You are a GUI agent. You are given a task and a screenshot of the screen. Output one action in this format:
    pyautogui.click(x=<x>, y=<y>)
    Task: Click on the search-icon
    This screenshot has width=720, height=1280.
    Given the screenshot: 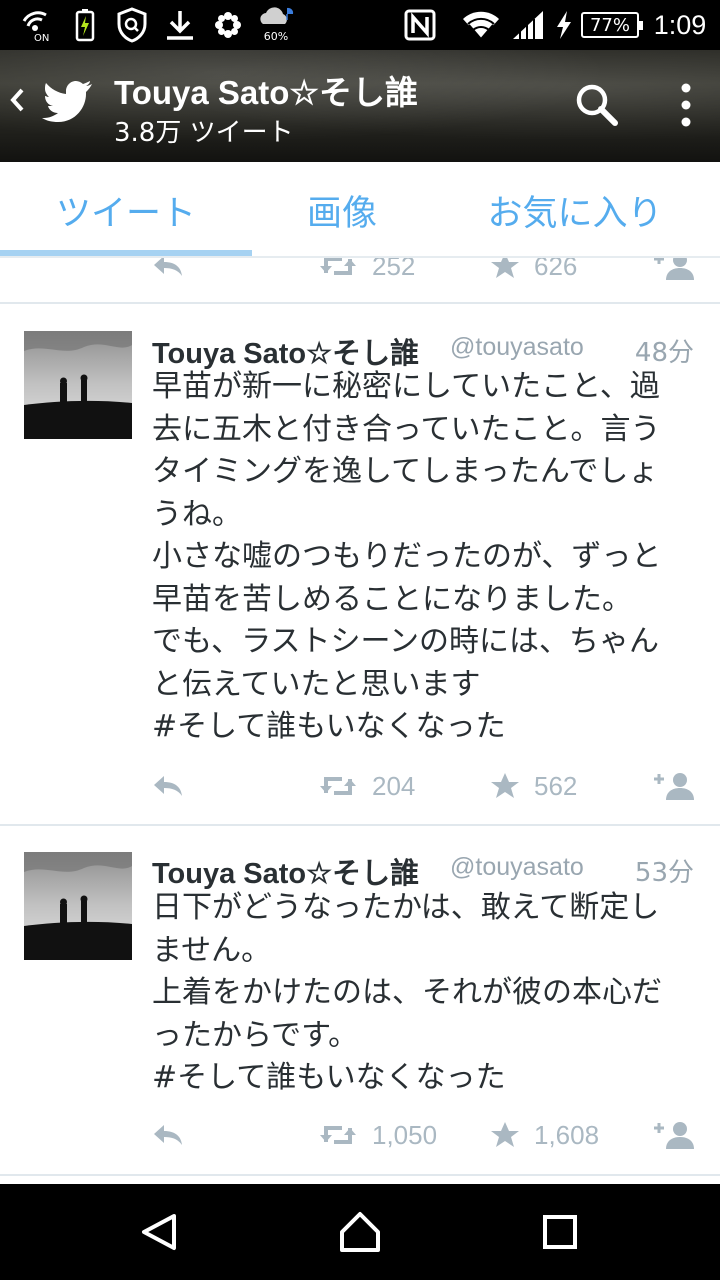 What is the action you would take?
    pyautogui.click(x=597, y=105)
    